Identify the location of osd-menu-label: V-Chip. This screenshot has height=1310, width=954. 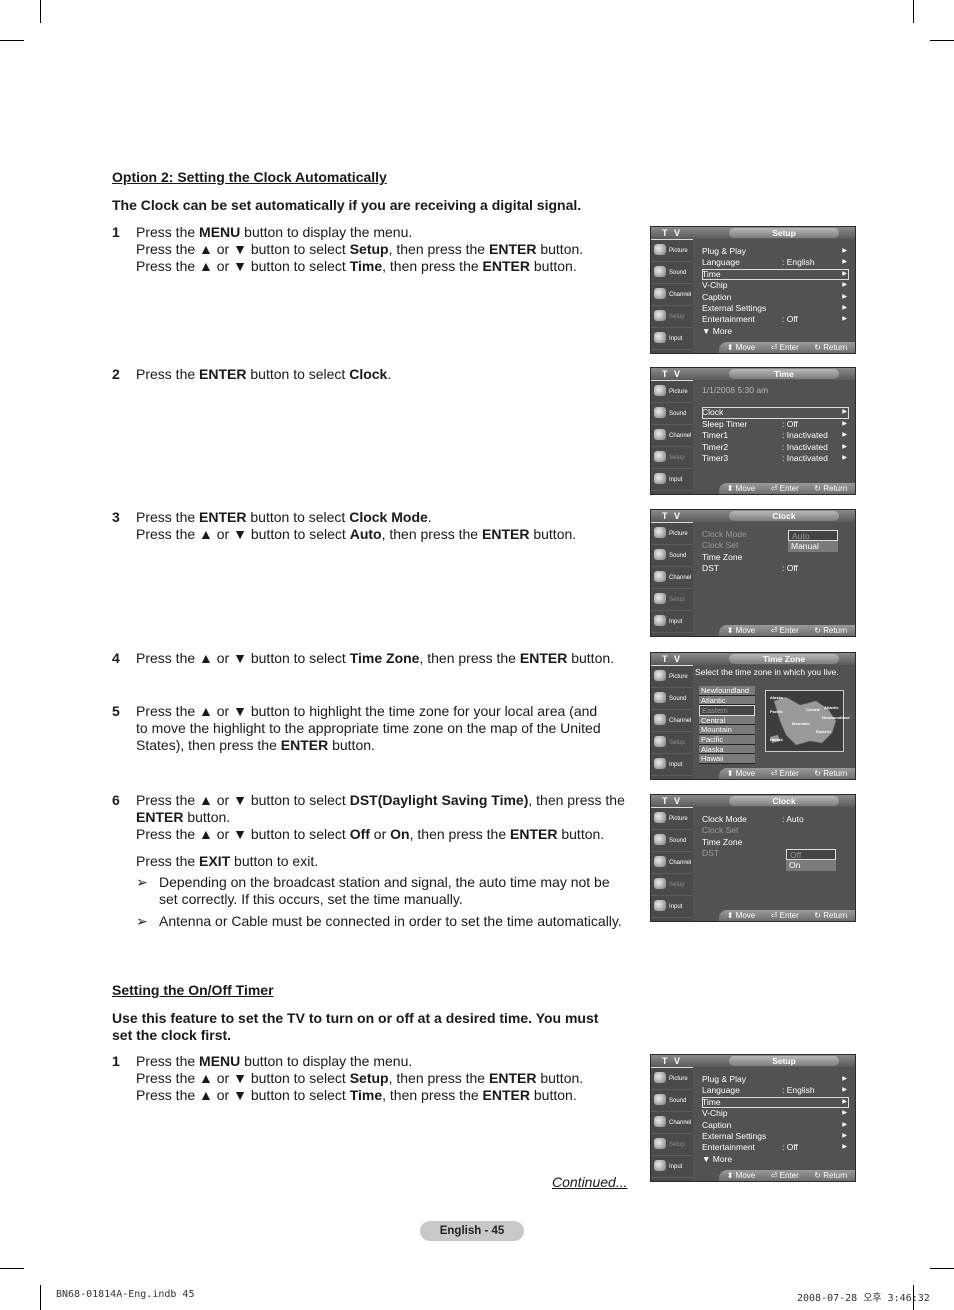
(715, 1113).